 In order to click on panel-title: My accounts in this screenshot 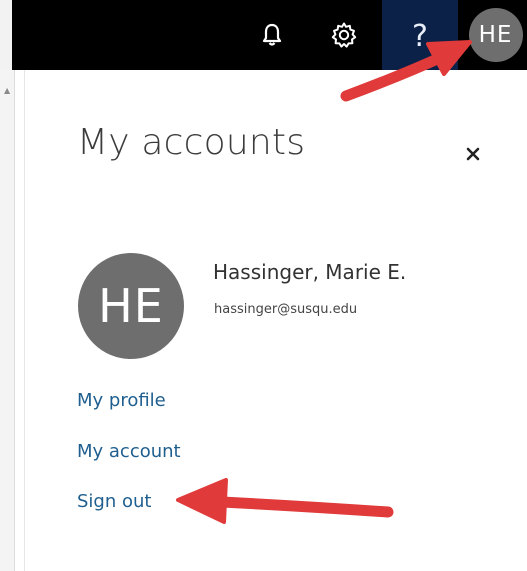, I will do `click(191, 142)`.